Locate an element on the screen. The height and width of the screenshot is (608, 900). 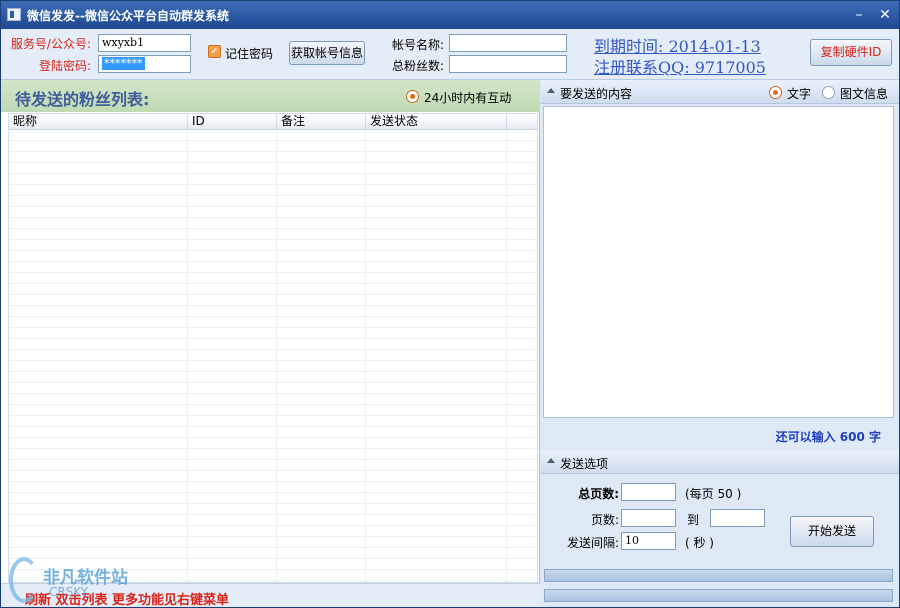
content-section-title: 要发送的内容 is located at coordinates (596, 94).